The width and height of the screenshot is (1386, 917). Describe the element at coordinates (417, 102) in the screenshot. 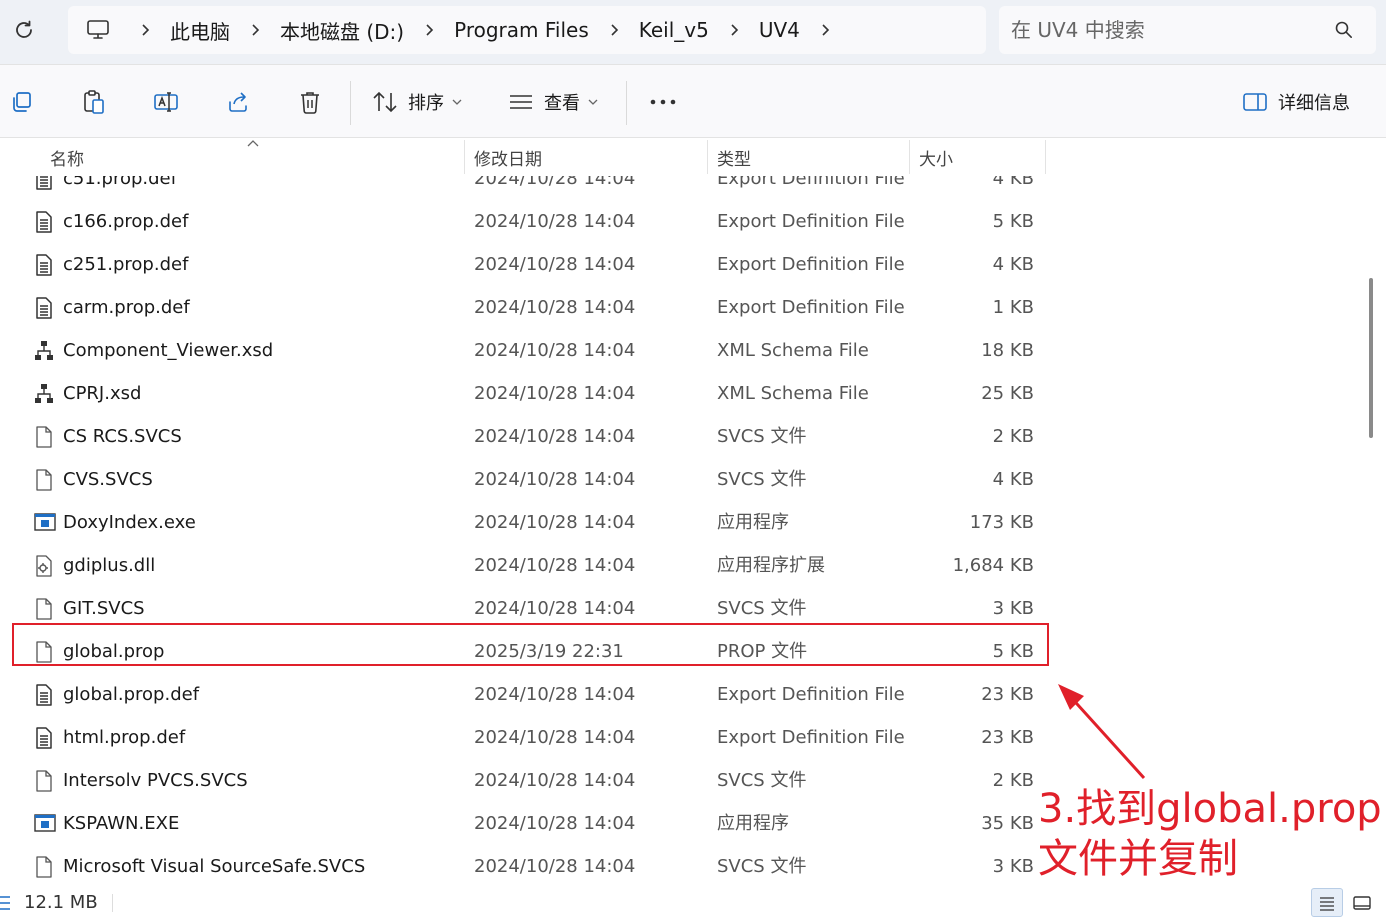

I see `sort-button: 排序` at that location.